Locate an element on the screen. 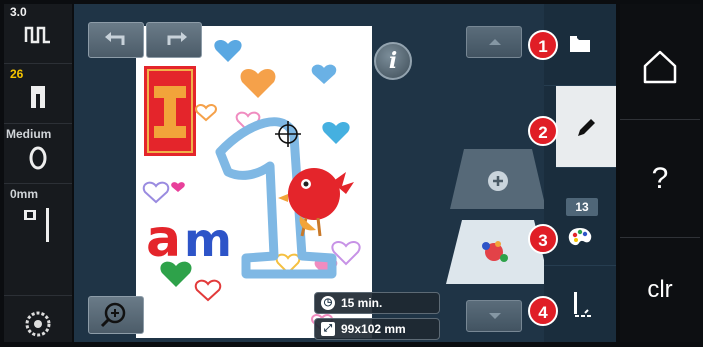 This screenshot has width=703, height=347. callout-1: 1 is located at coordinates (543, 45).